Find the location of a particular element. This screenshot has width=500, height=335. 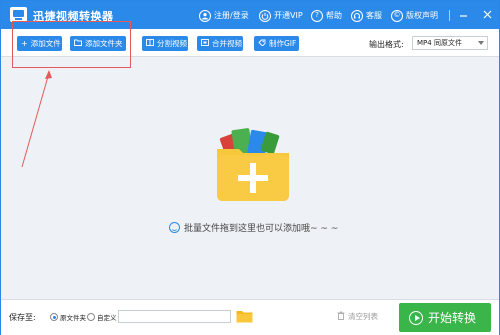

login-link: 注册/登录 is located at coordinates (224, 15).